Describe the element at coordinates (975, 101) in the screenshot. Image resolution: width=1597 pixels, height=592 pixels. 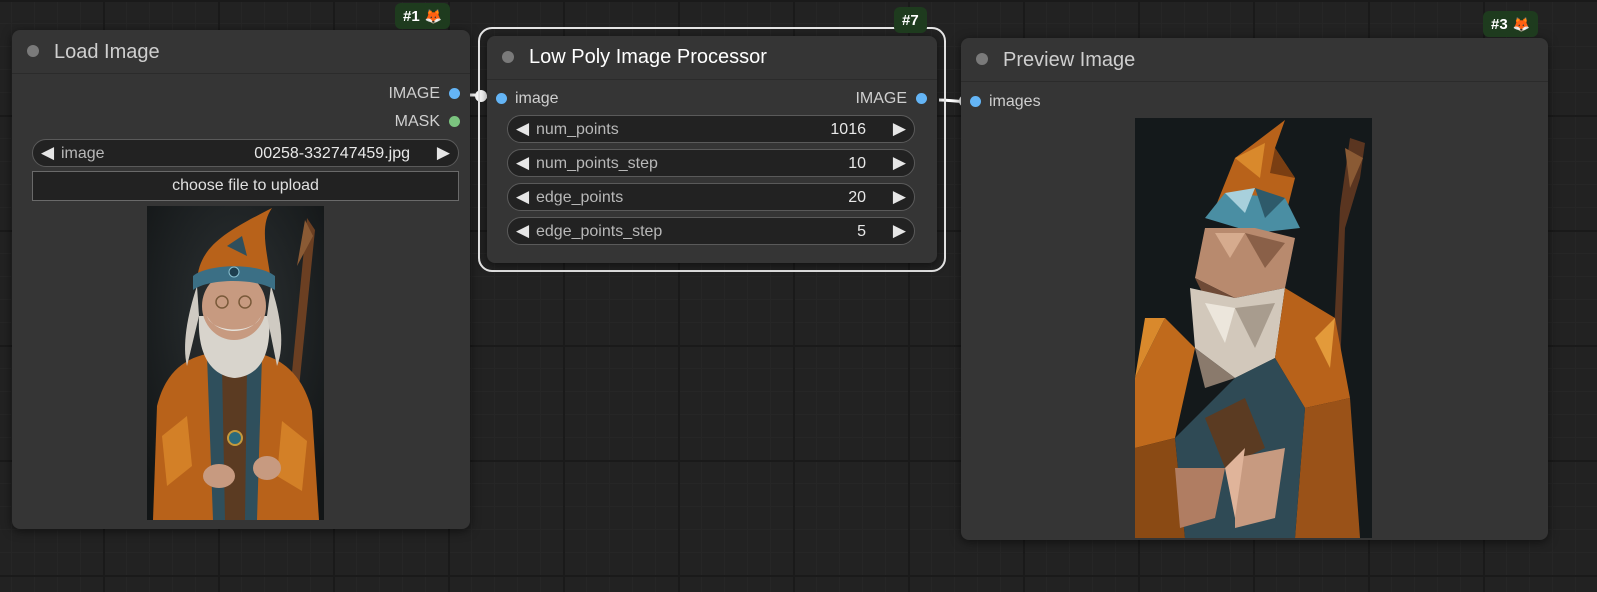
I see `input-images-slot` at that location.